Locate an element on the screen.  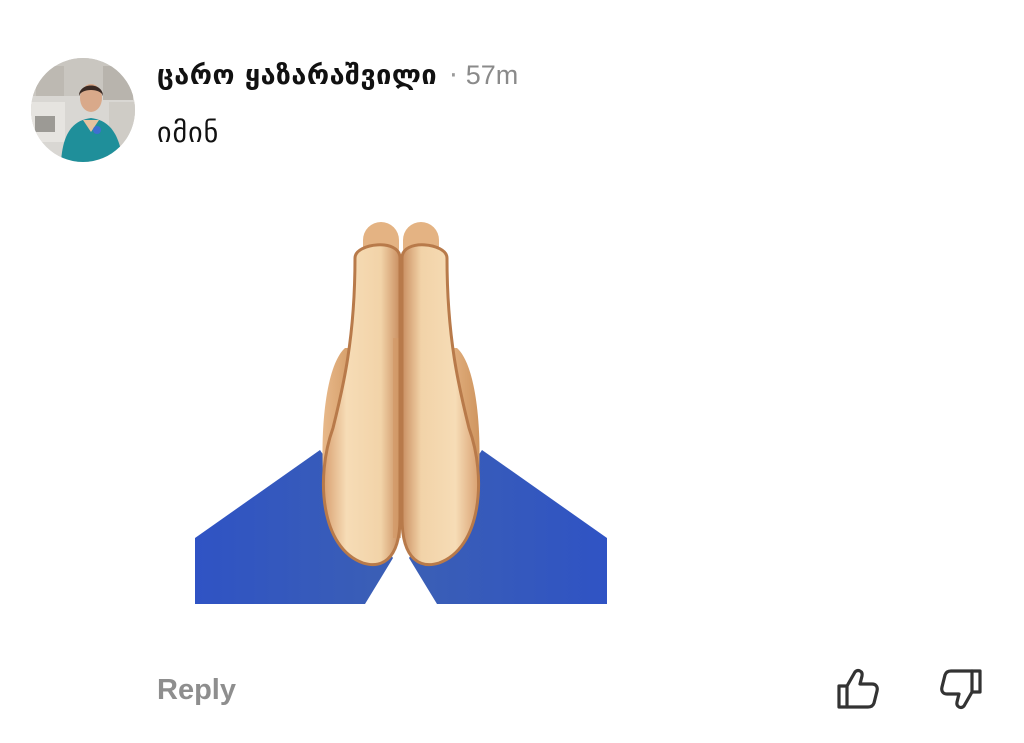
thumbs-up-icon is located at coordinates (857, 692).